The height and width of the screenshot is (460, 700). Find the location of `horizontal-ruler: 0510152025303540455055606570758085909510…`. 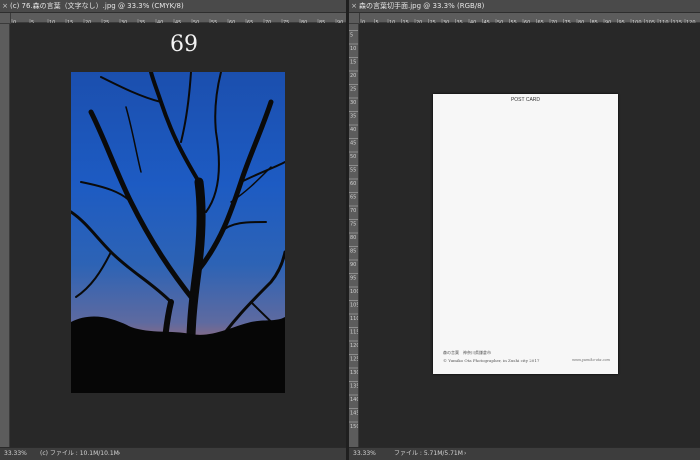

horizontal-ruler: 0510152025303540455055606570758085909510… is located at coordinates (529, 20).